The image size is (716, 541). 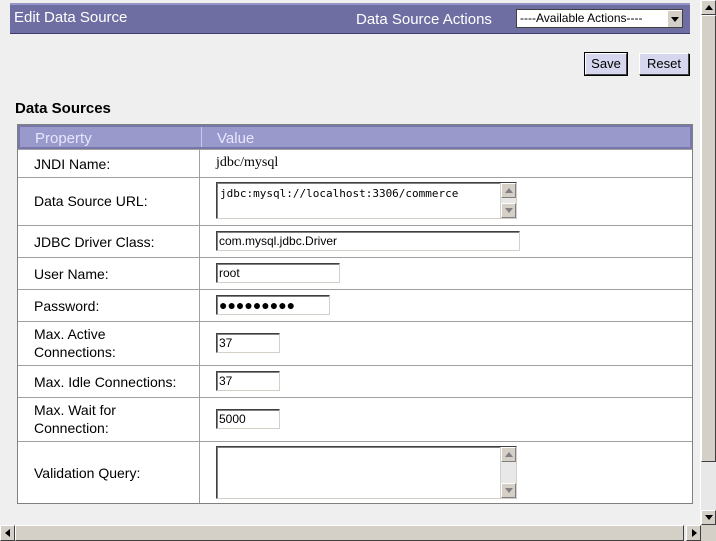 I want to click on table-row-max-active-connections: Max. Active Connections: 37, so click(x=355, y=343).